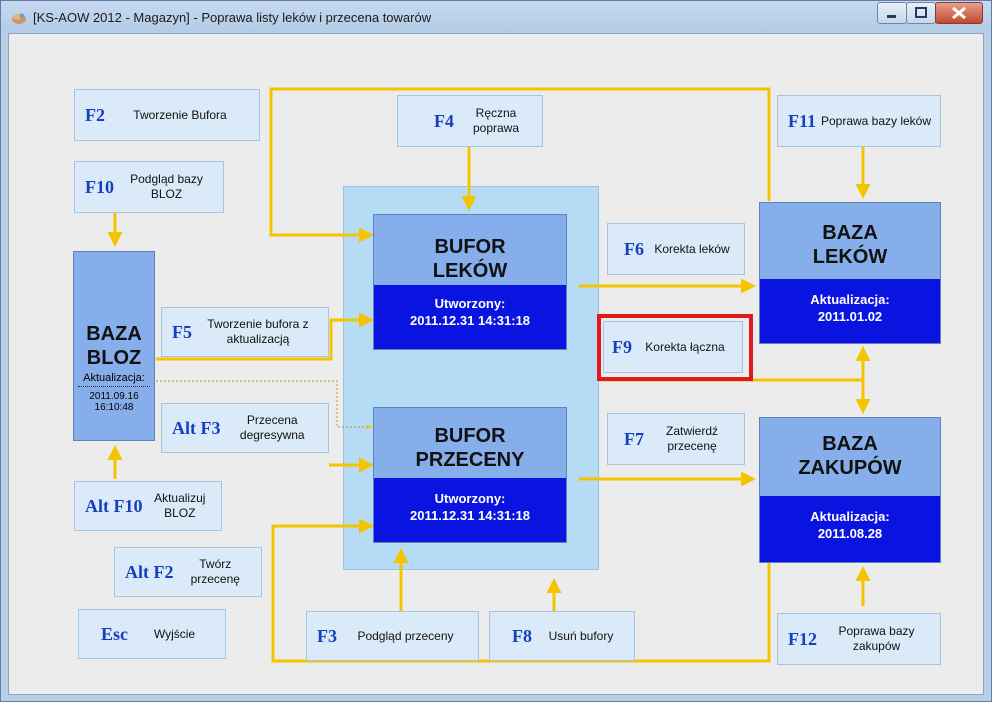  I want to click on baza-lekow-title-2: LEKÓW, so click(850, 257).